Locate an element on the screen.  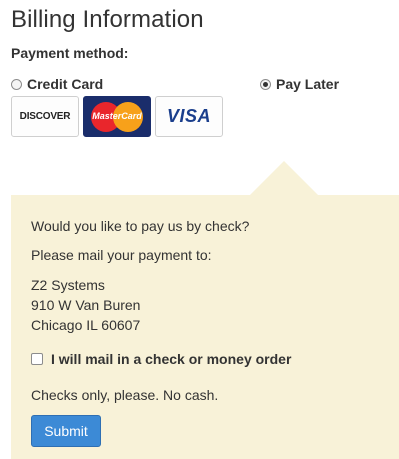
radio-pay-later: Pay Later is located at coordinates (299, 84).